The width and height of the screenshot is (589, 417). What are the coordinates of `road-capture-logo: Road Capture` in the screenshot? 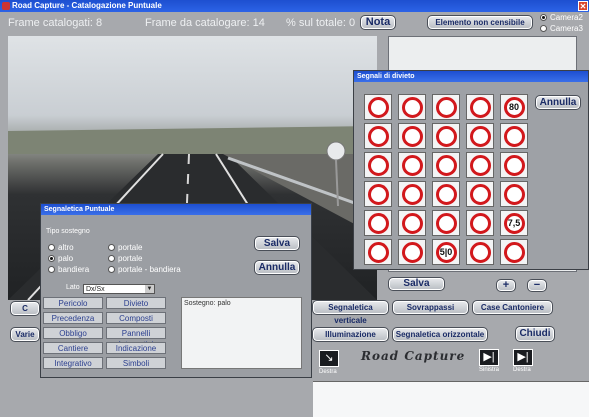 It's located at (413, 356).